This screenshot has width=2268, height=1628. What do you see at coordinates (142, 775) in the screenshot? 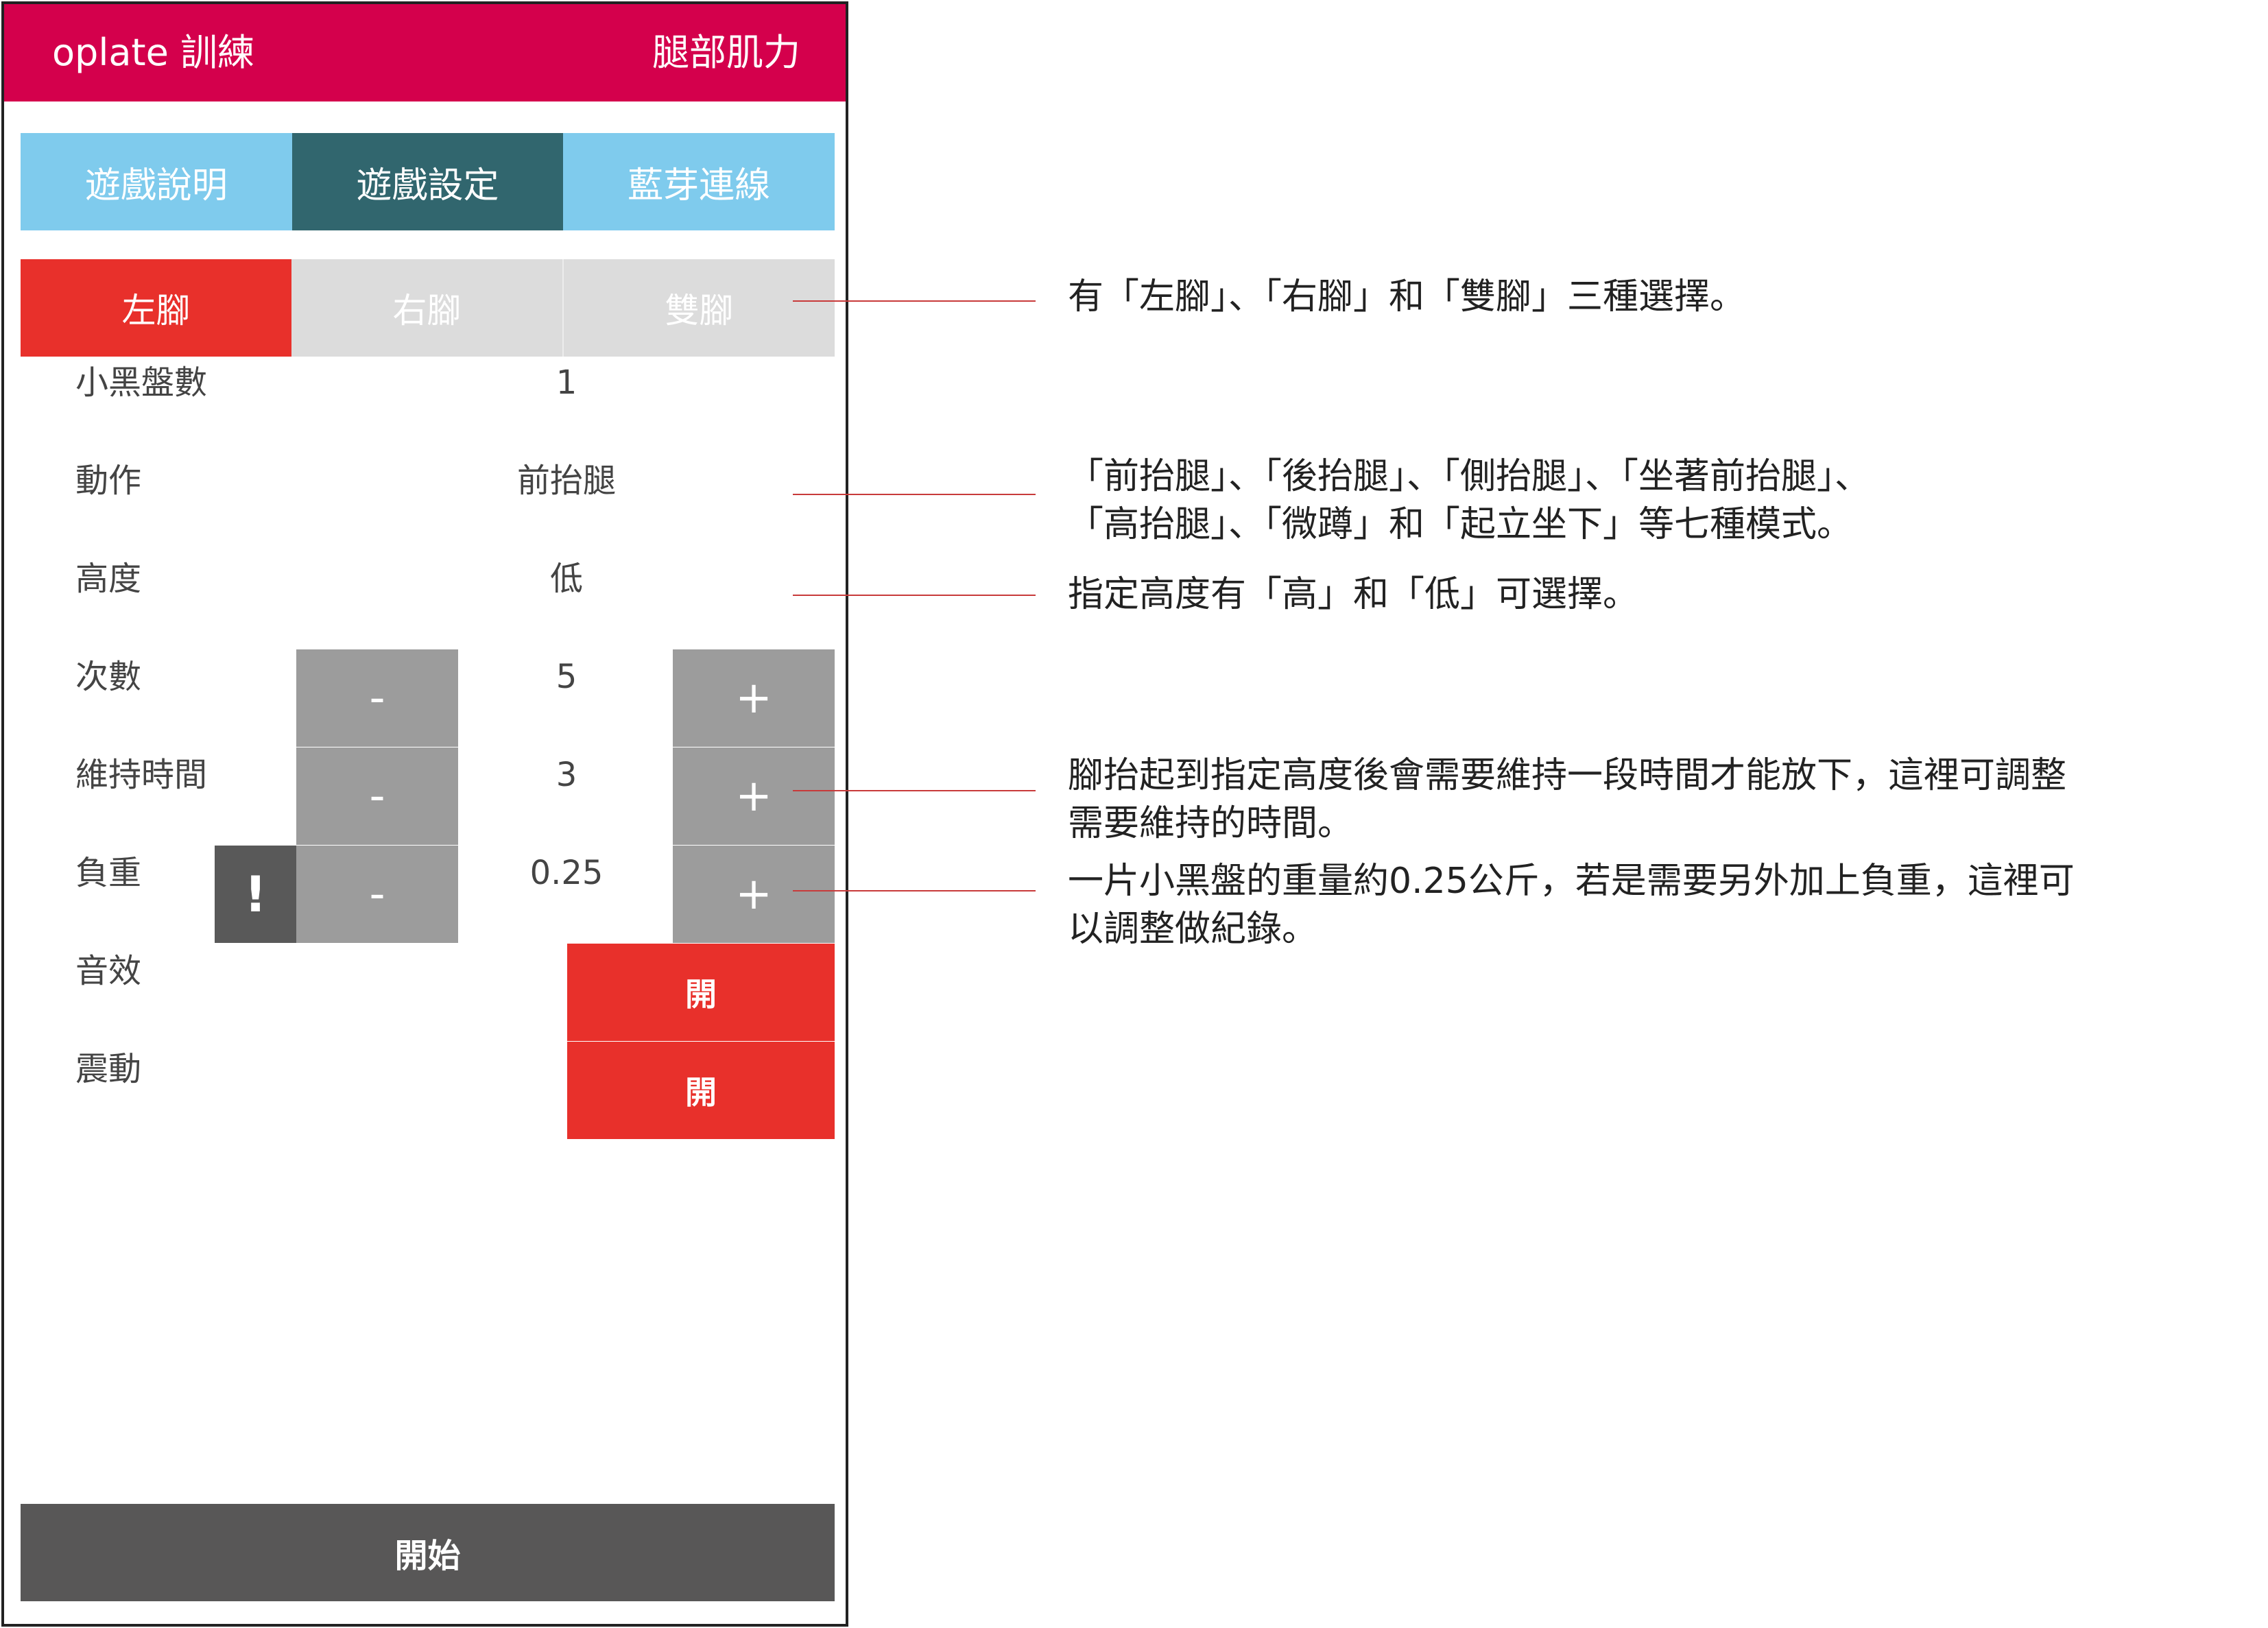
I see `hold-label: 維持時間` at bounding box center [142, 775].